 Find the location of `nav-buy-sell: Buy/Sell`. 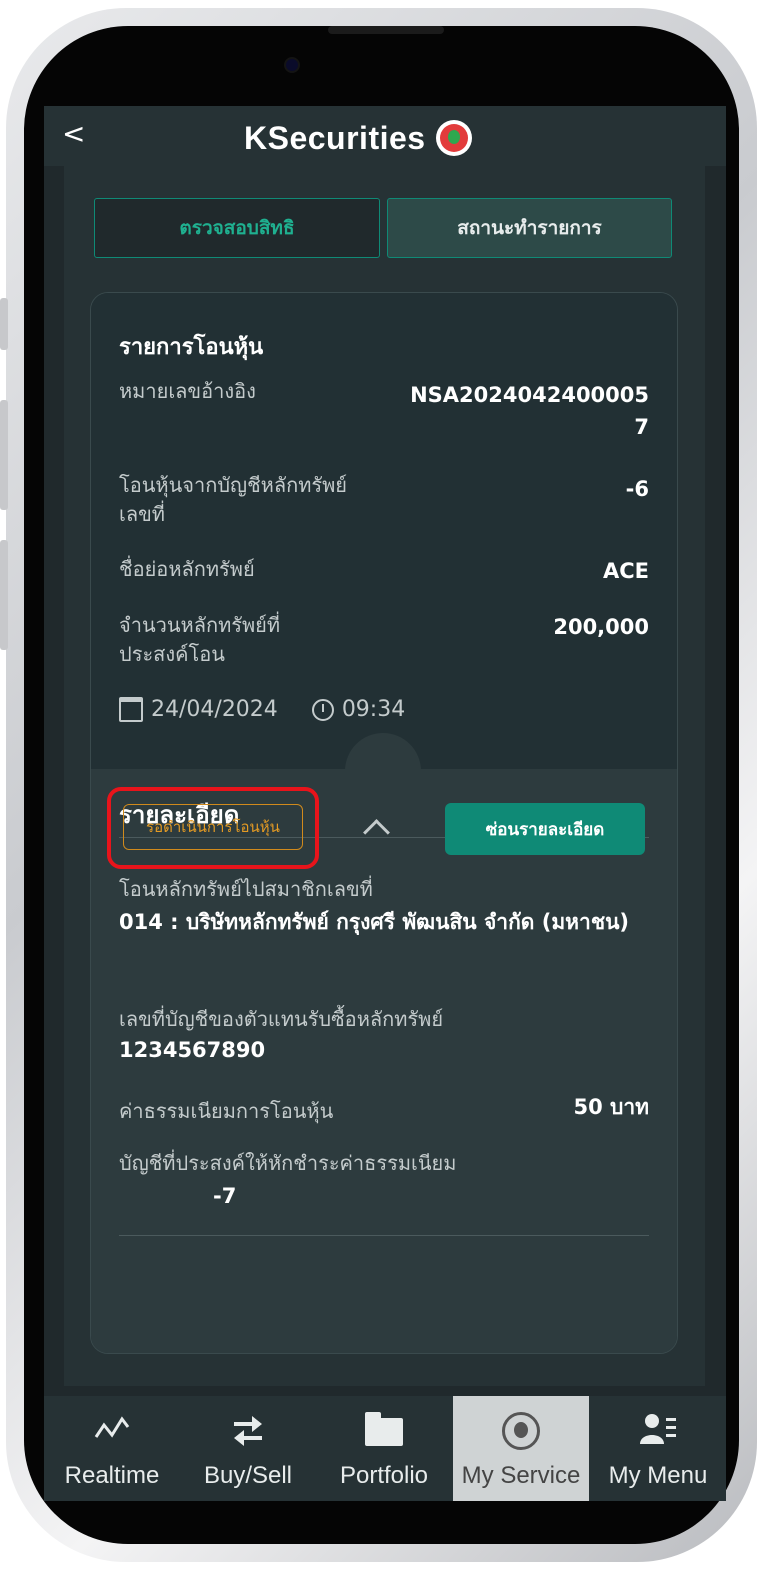

nav-buy-sell: Buy/Sell is located at coordinates (248, 1448).